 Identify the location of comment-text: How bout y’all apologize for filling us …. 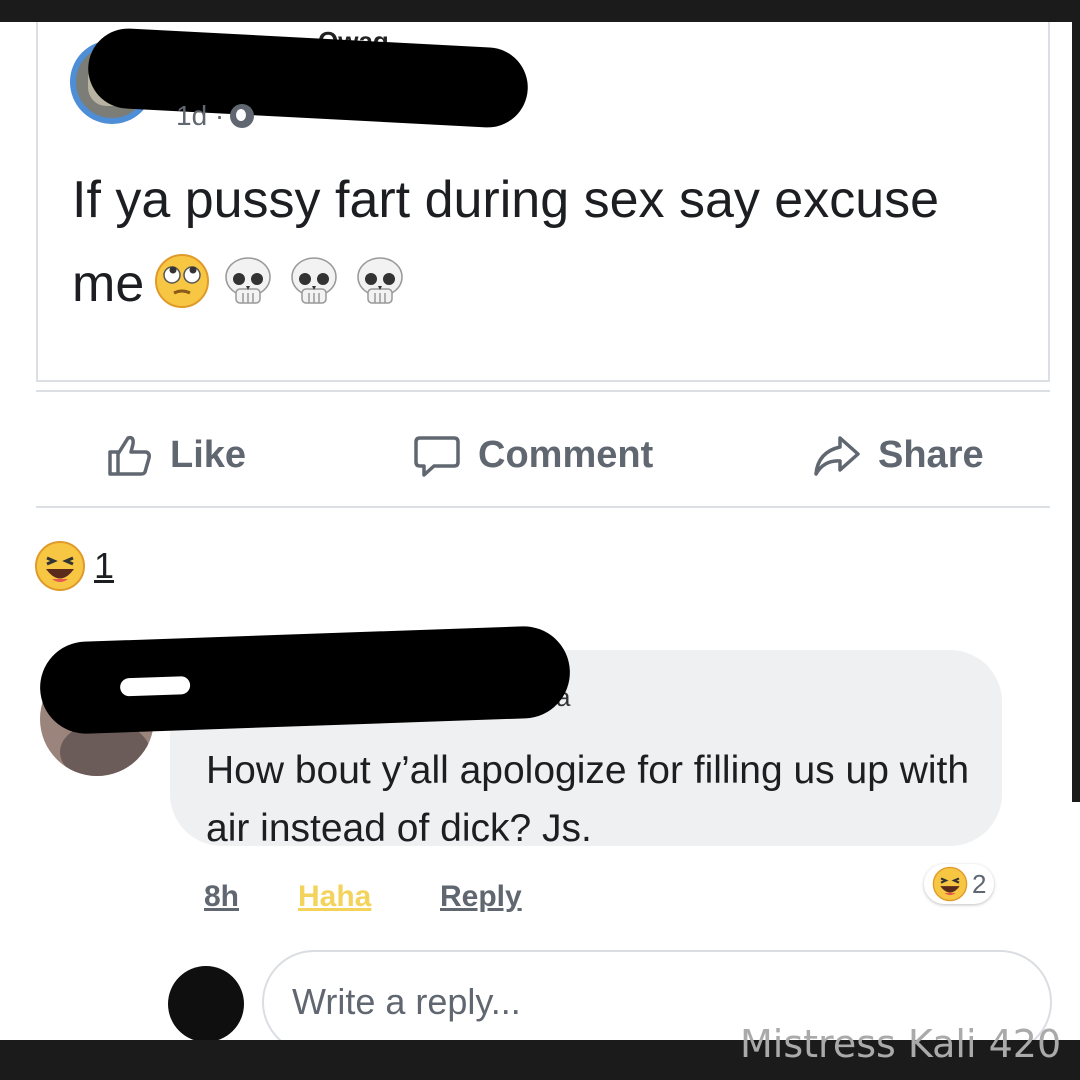
(588, 799).